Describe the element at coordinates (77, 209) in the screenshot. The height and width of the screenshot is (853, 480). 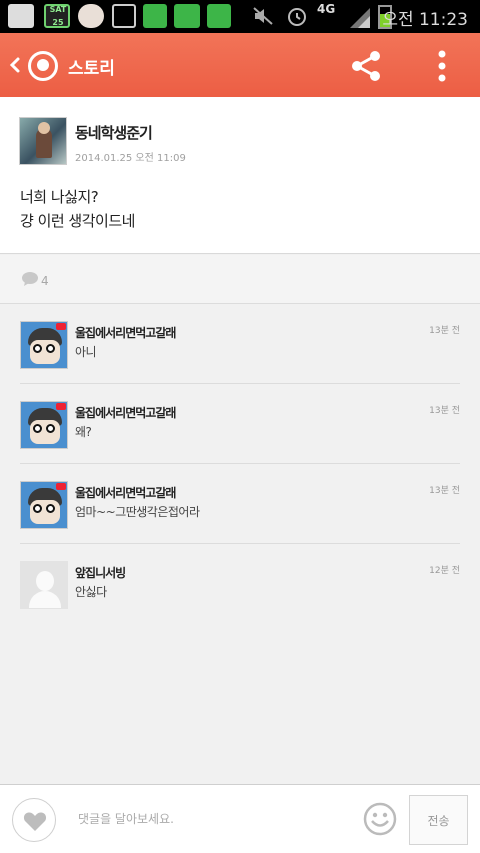
I see `post-body: 너희 나싫지? 걍 이런 생각이드네` at that location.